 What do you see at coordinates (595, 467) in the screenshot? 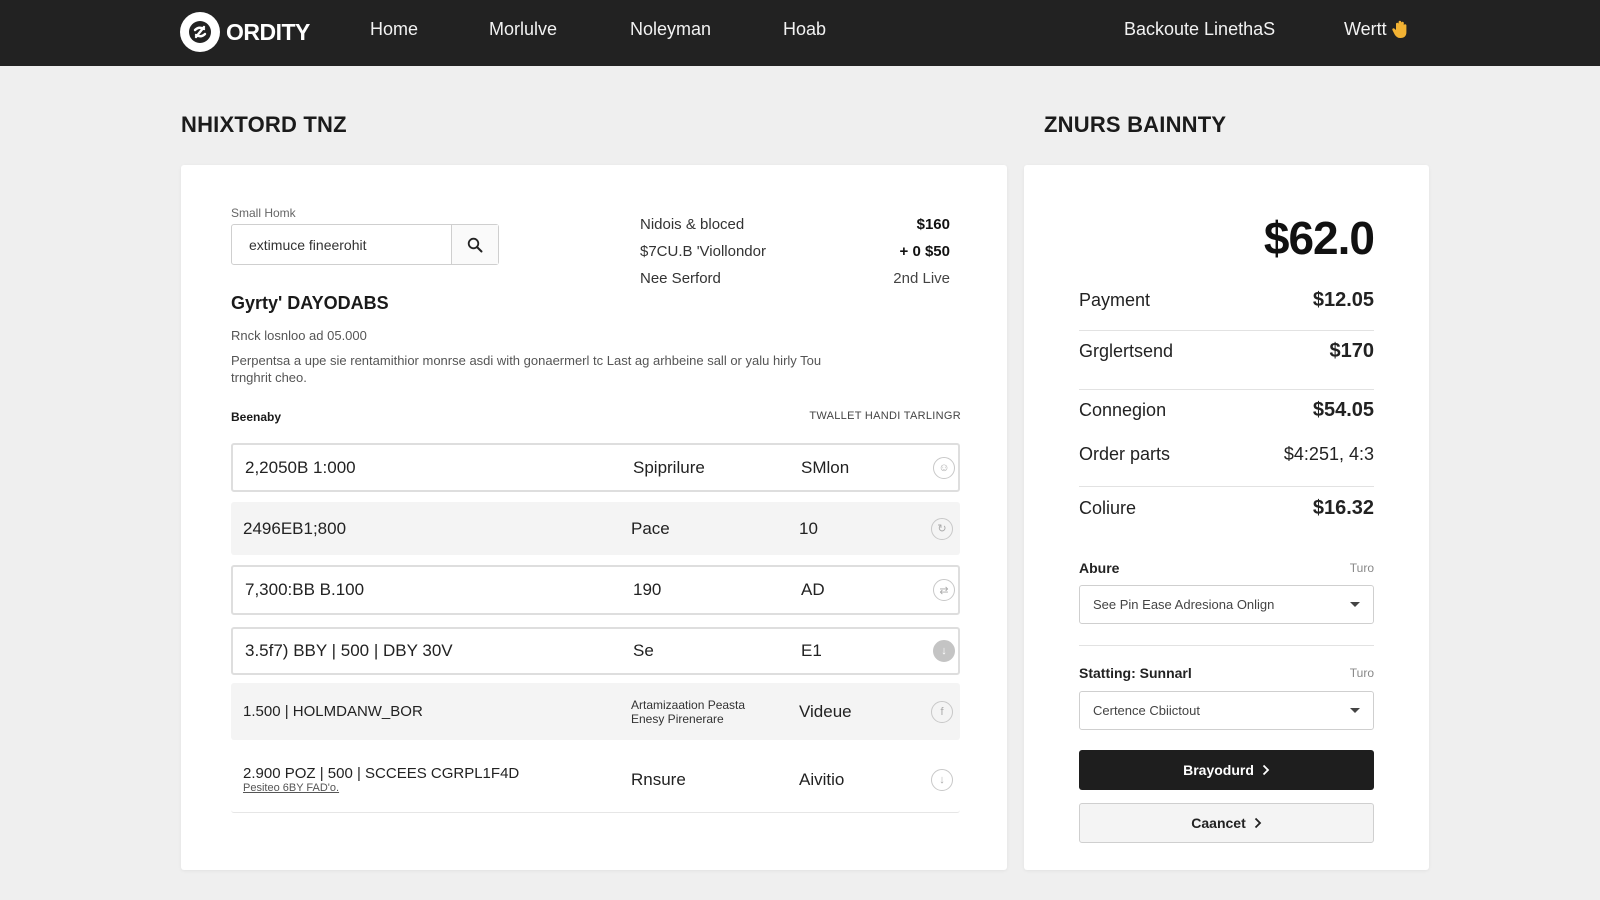
I see `list-item: 2,2050B 1:000 Spiprilure SMlon ☺` at bounding box center [595, 467].